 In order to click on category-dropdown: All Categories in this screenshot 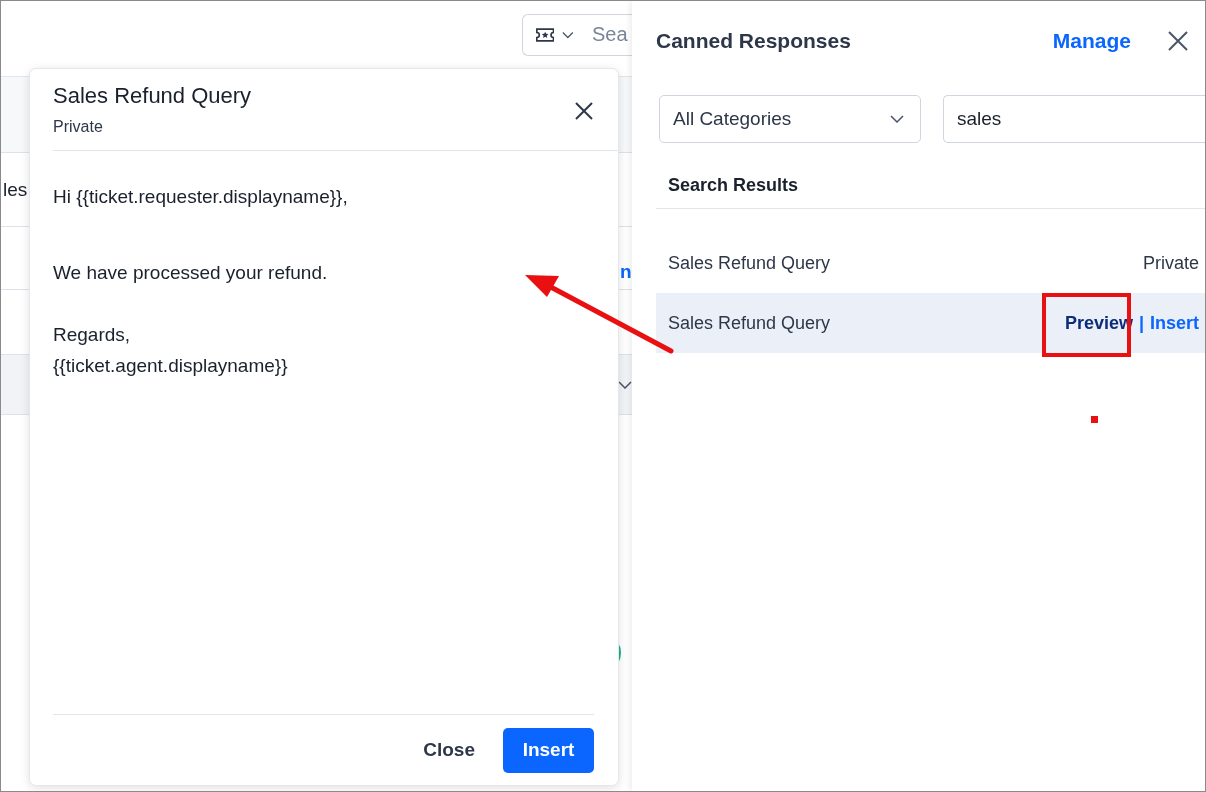, I will do `click(790, 119)`.